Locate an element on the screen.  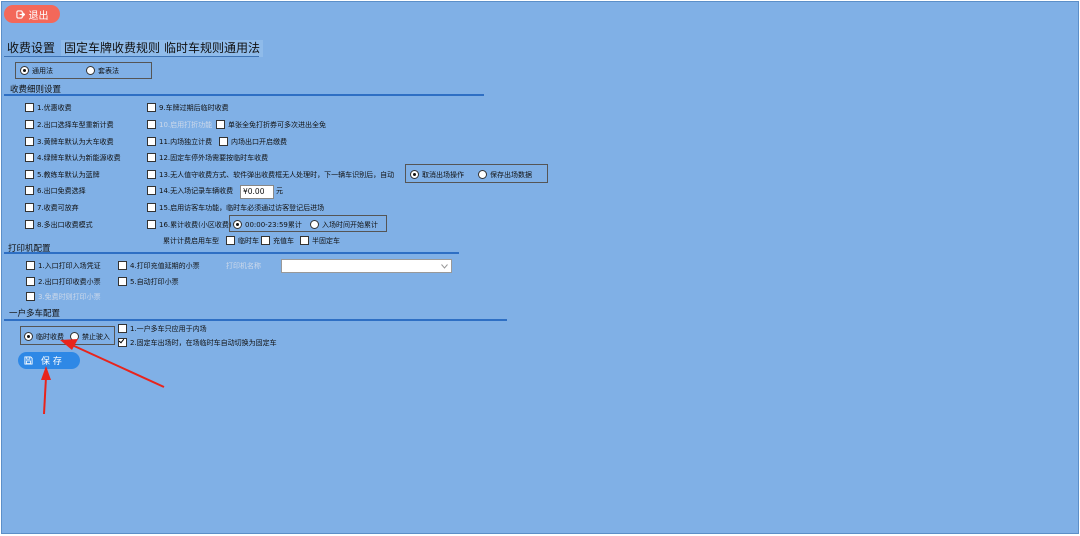
annotation-arrows is located at coordinates (103, 377).